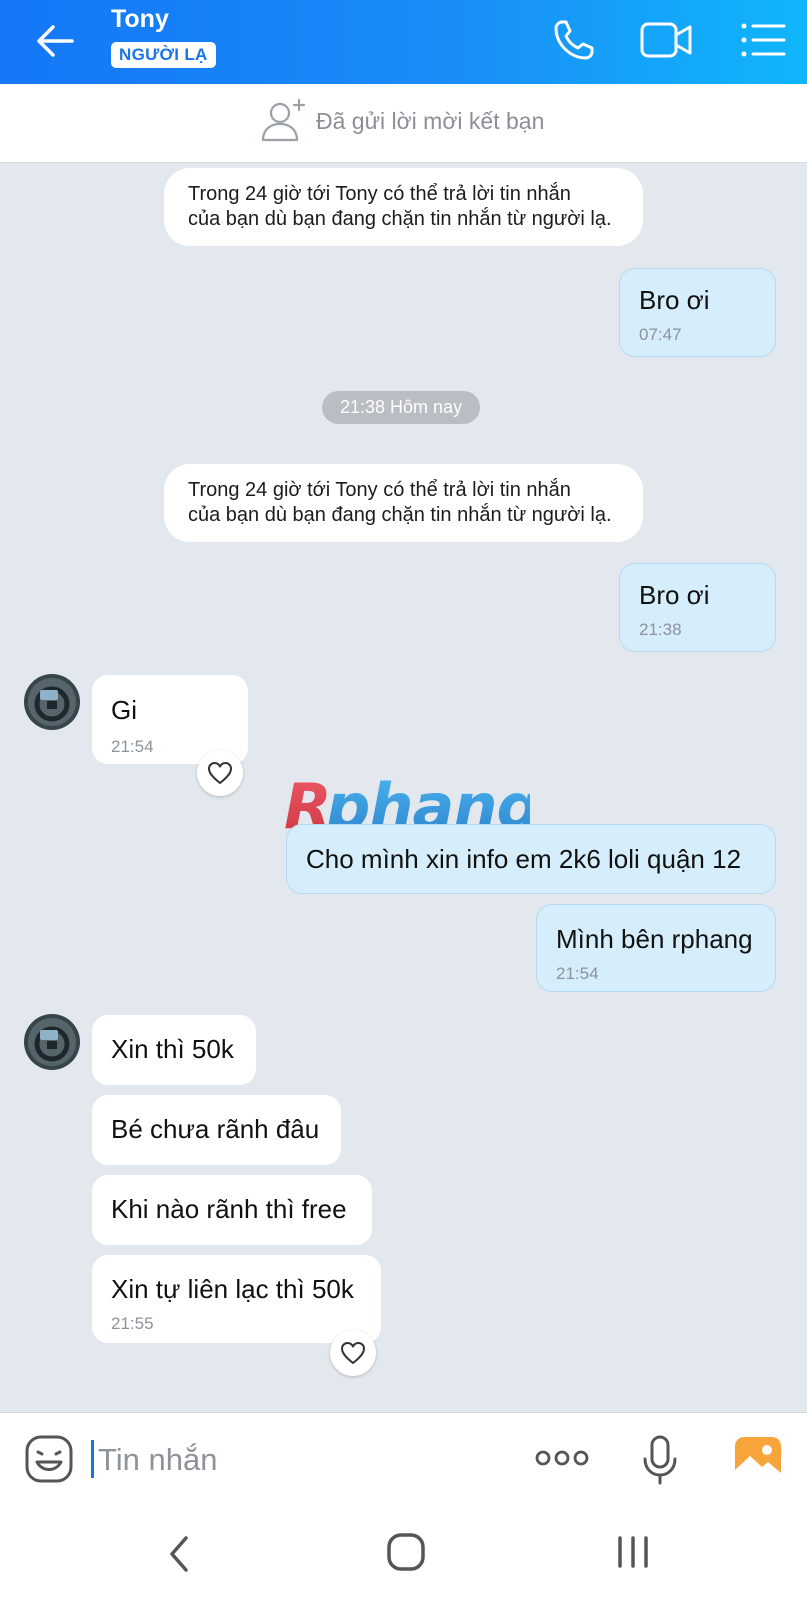 The width and height of the screenshot is (807, 1600). What do you see at coordinates (406, 1552) in the screenshot?
I see `nav-home-icon` at bounding box center [406, 1552].